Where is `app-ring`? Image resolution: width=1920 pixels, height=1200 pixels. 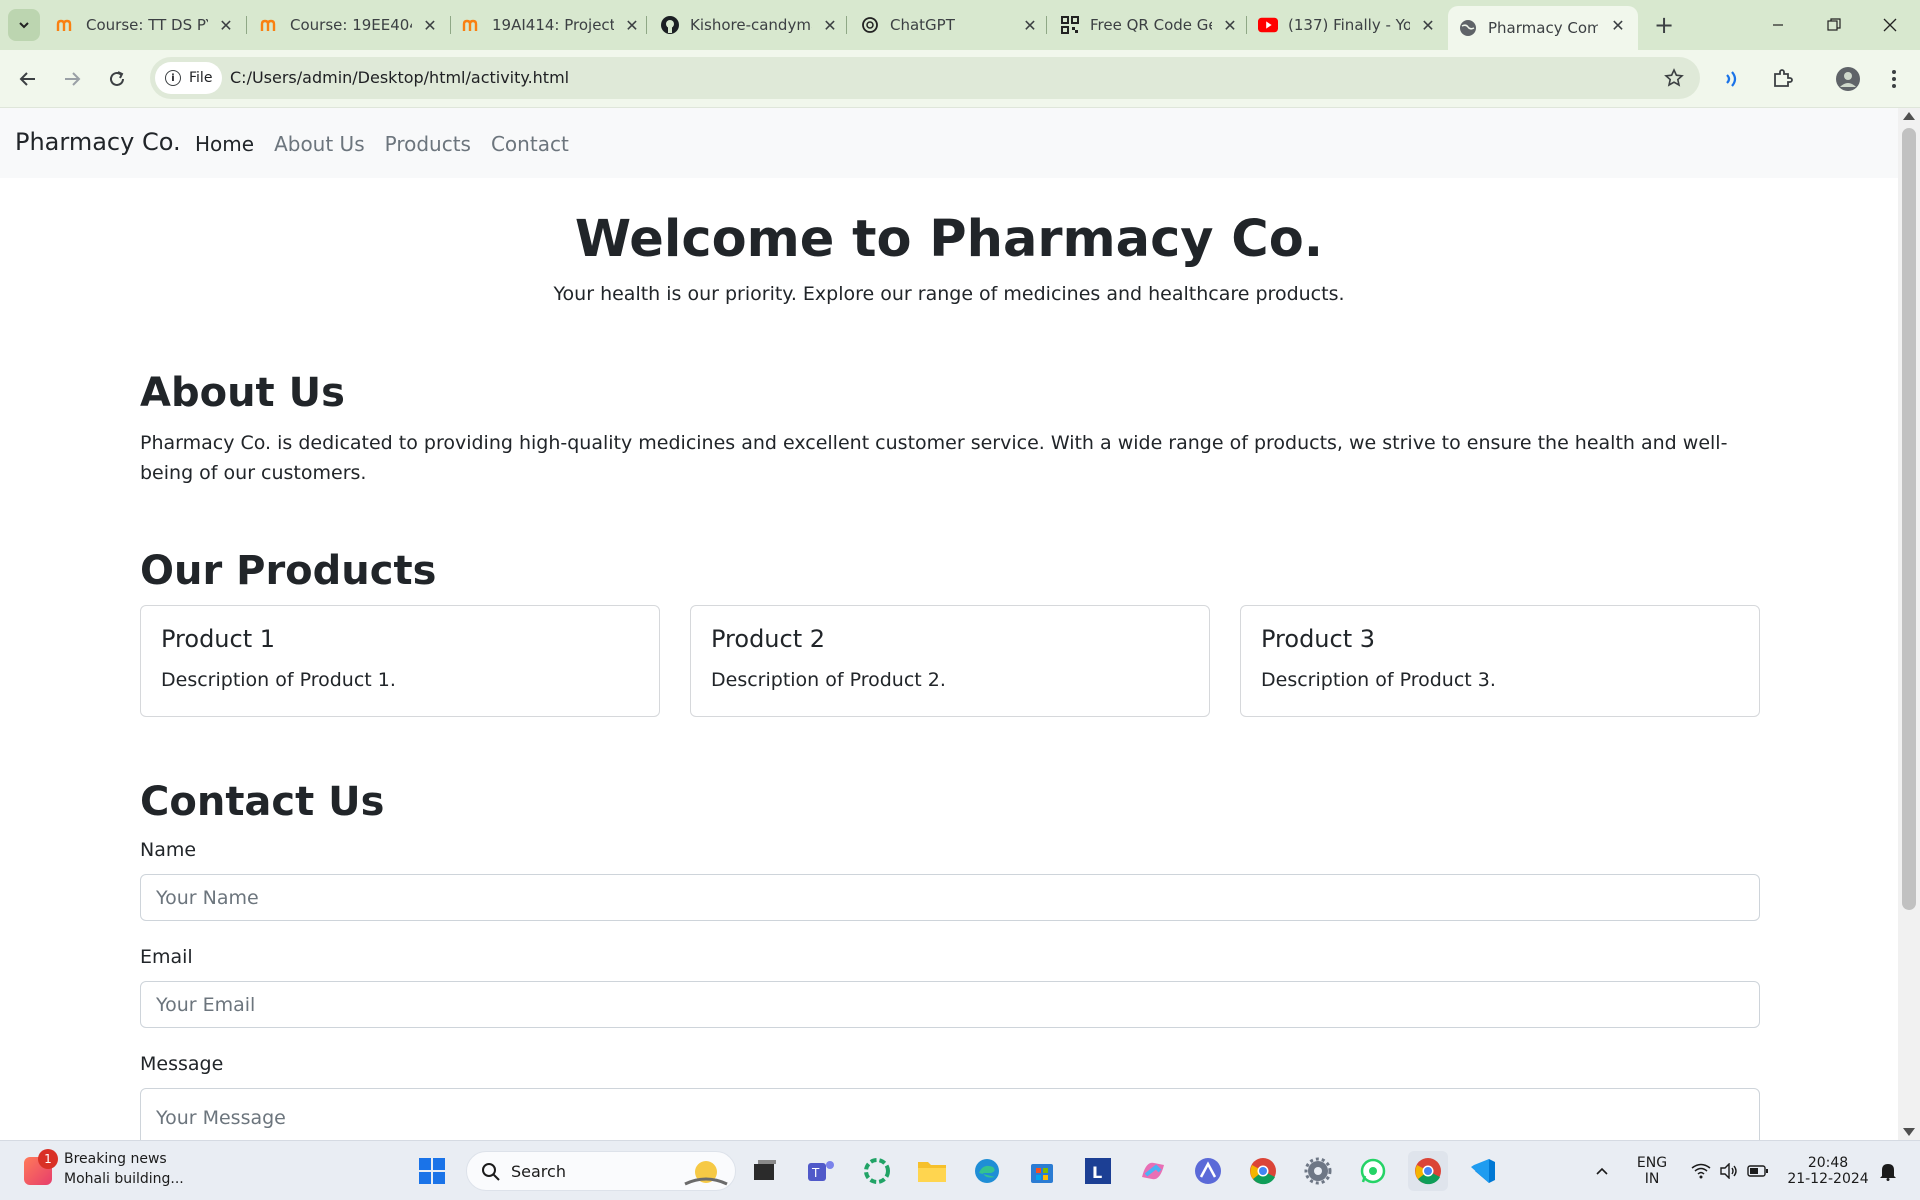 app-ring is located at coordinates (877, 1171).